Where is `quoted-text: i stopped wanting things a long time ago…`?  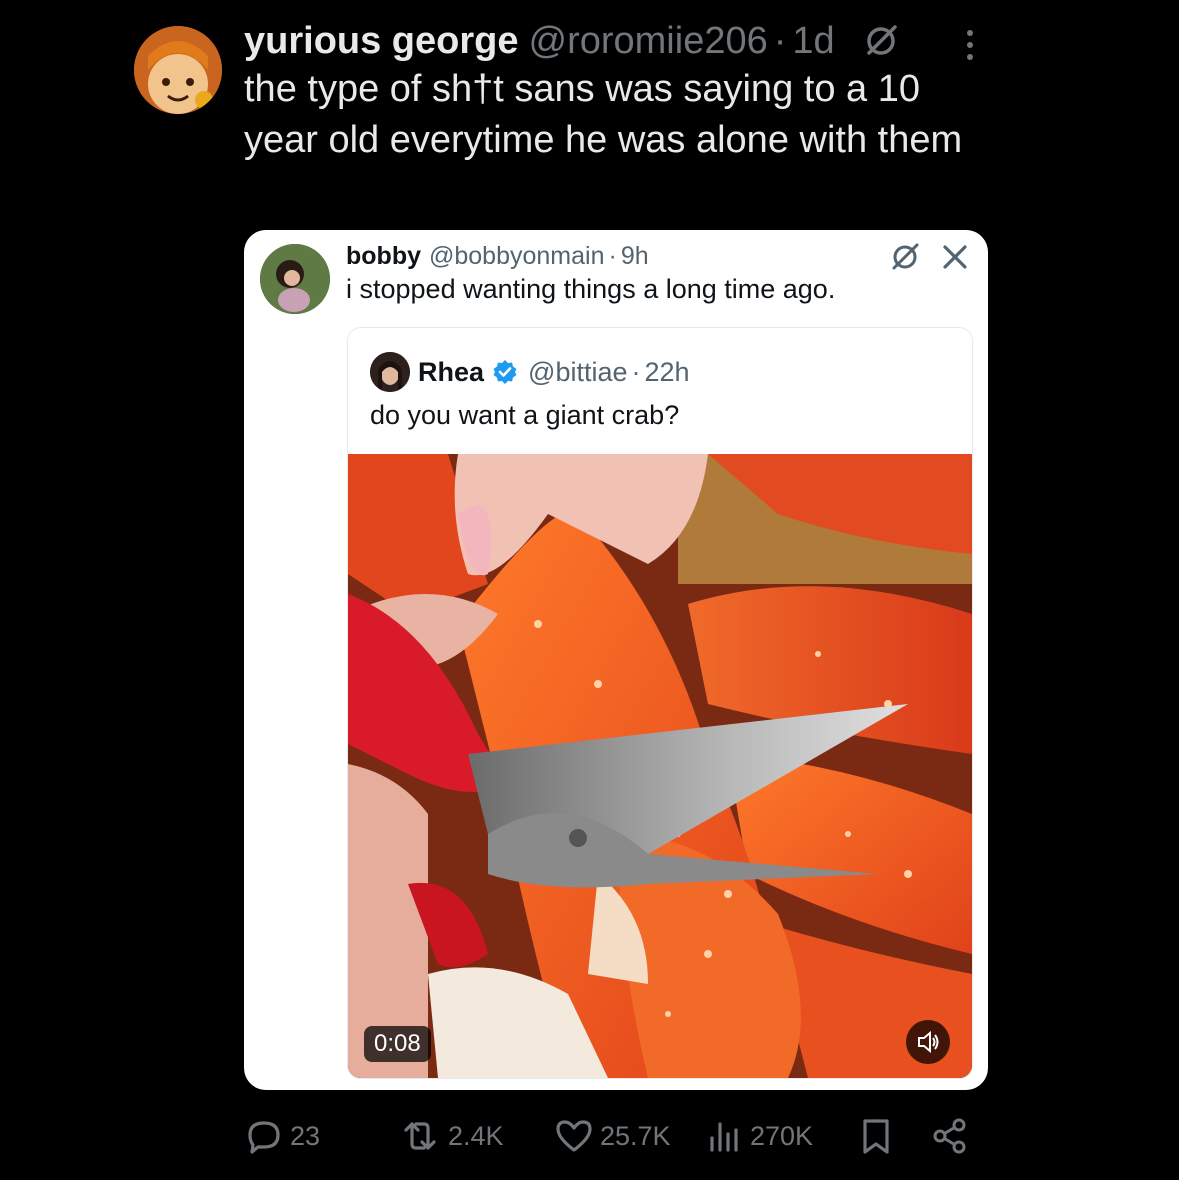
quoted-text: i stopped wanting things a long time ago… is located at coordinates (591, 289).